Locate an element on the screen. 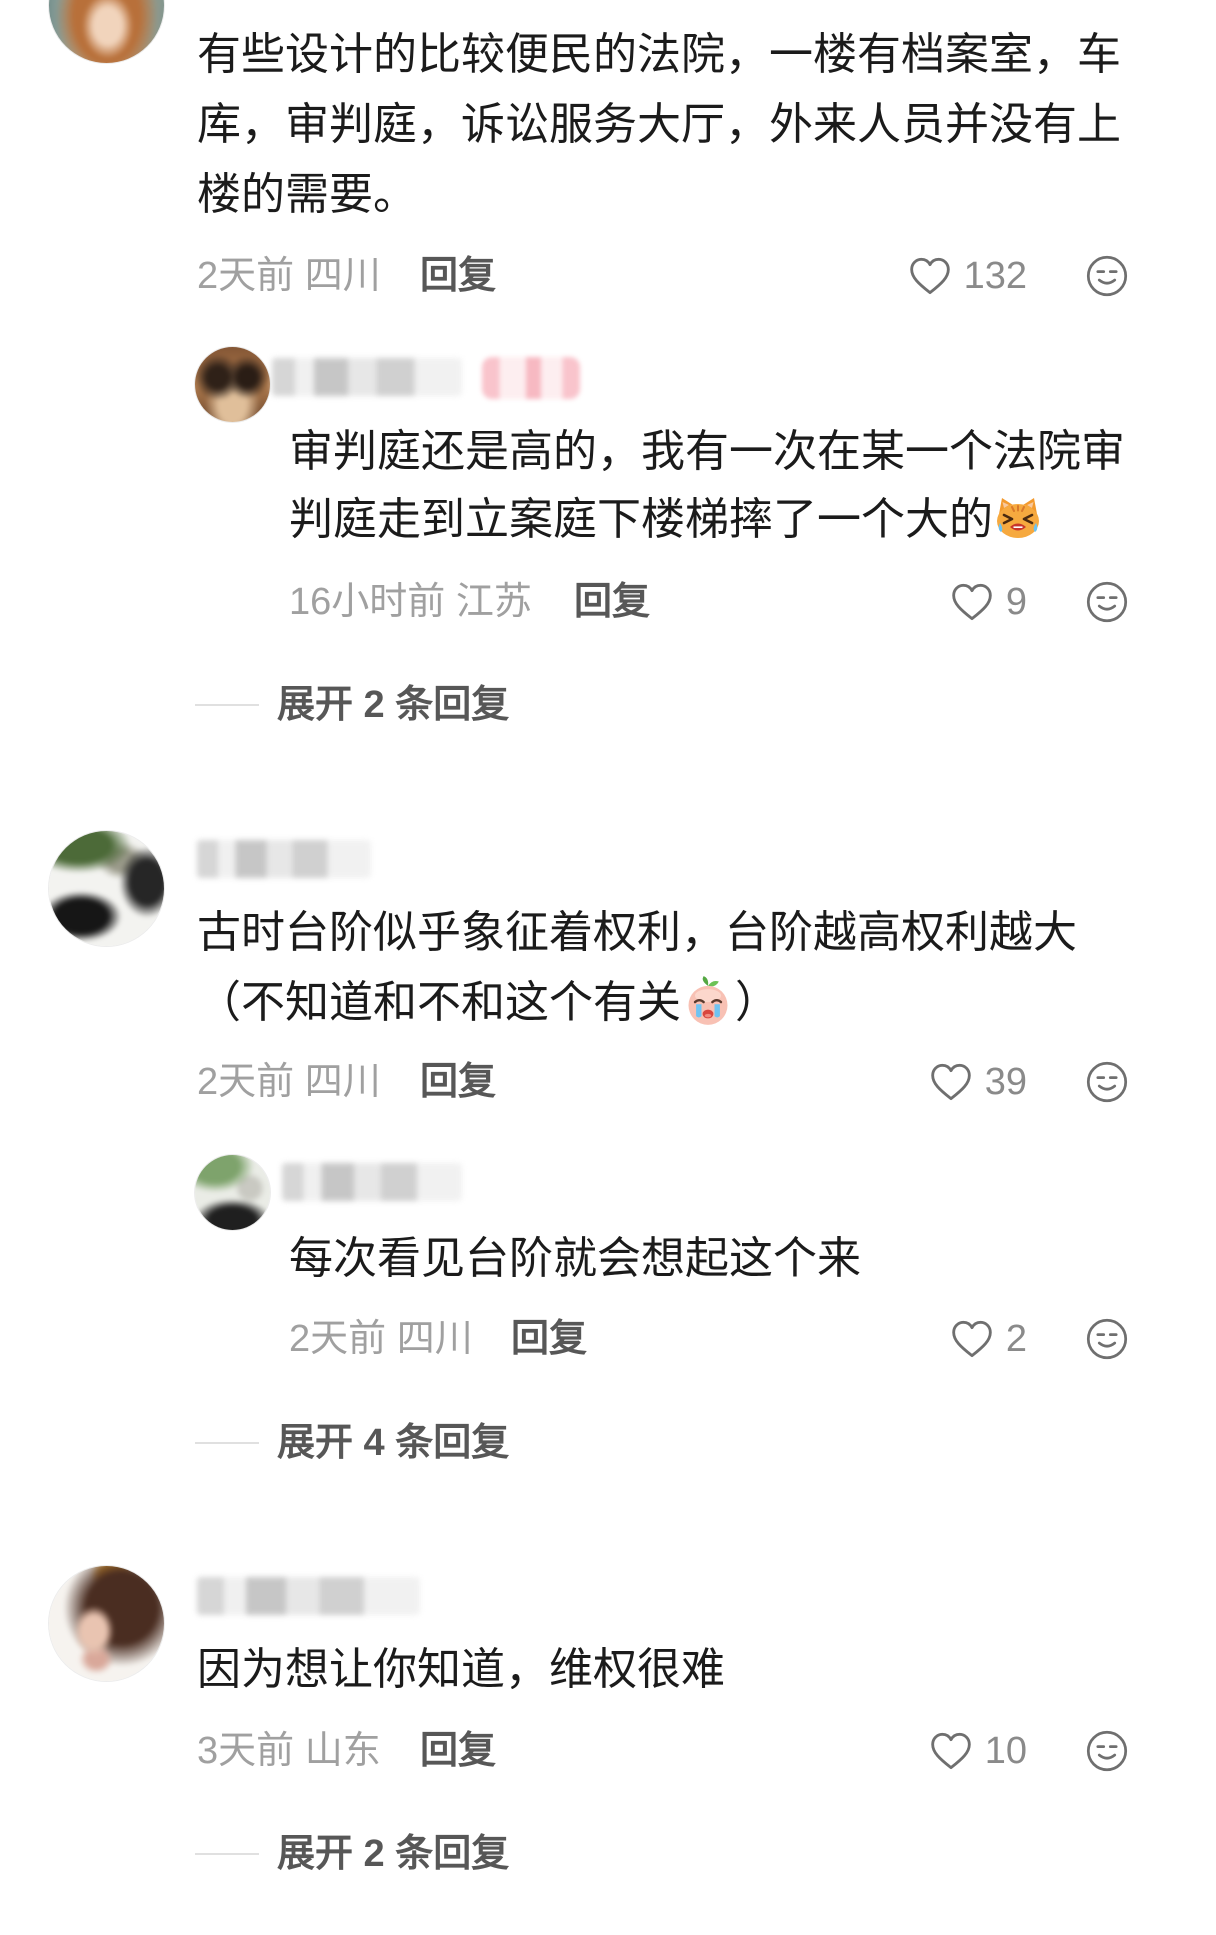  comment-text-segment: ） is located at coordinates (757, 1002).